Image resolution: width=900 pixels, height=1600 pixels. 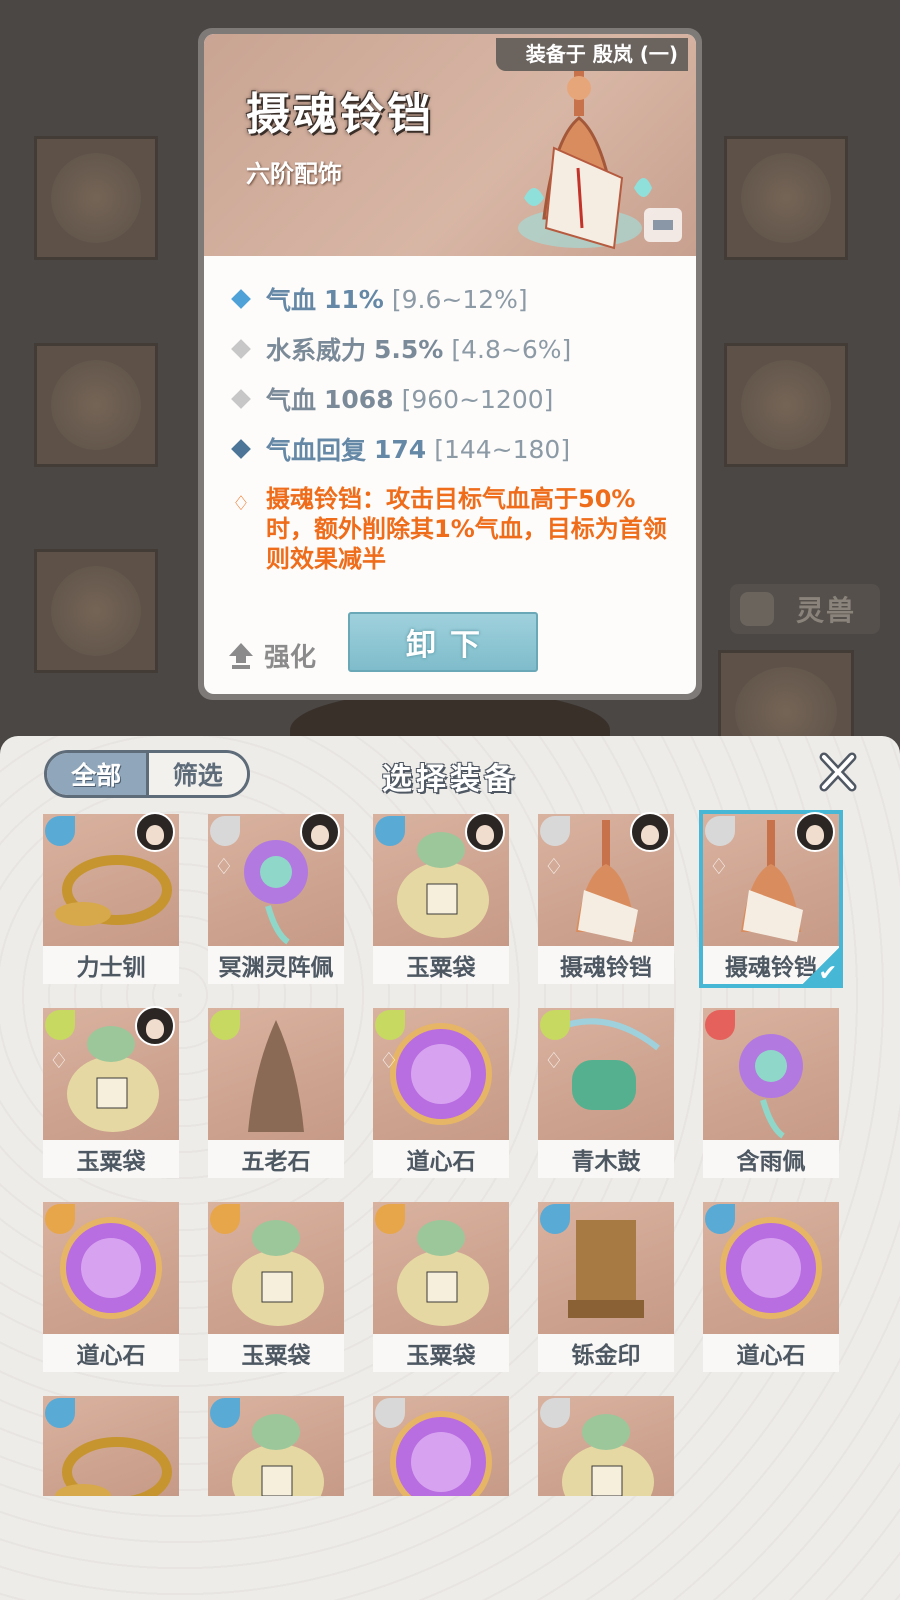 What do you see at coordinates (294, 174) in the screenshot?
I see `item-subtitle: 六阶配饰` at bounding box center [294, 174].